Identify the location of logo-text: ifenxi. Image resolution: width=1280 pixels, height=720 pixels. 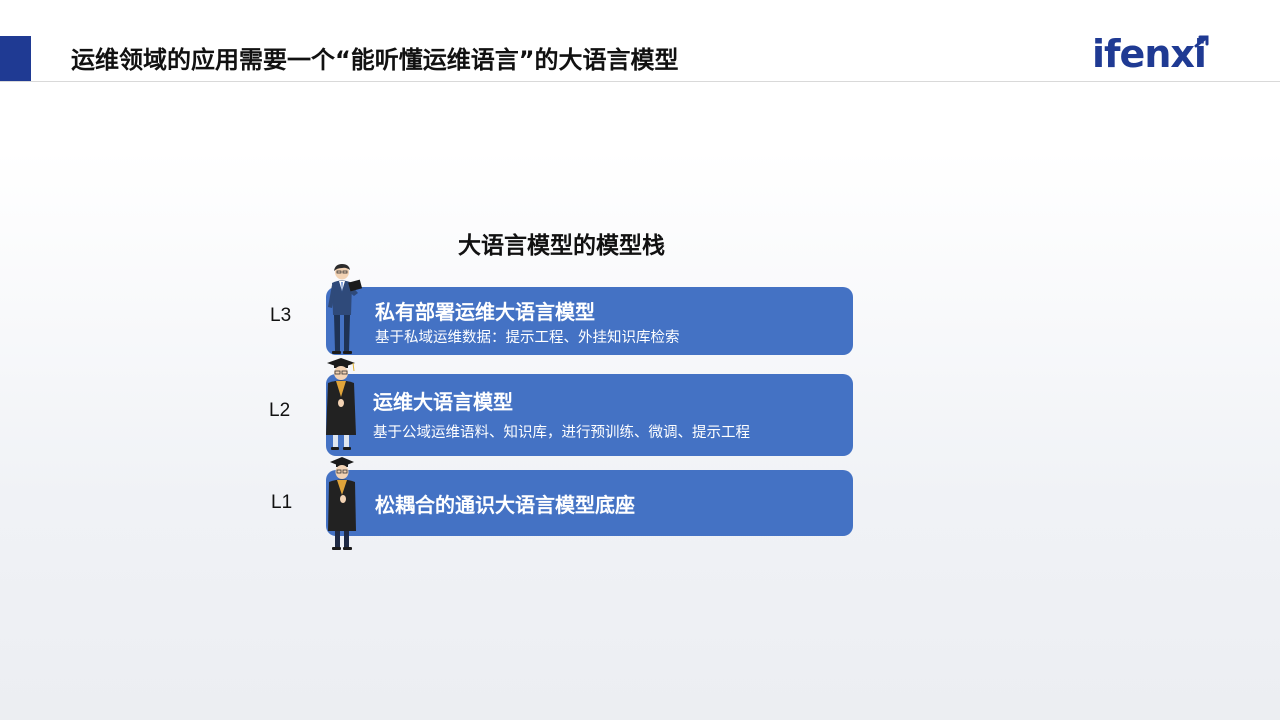
(1149, 54).